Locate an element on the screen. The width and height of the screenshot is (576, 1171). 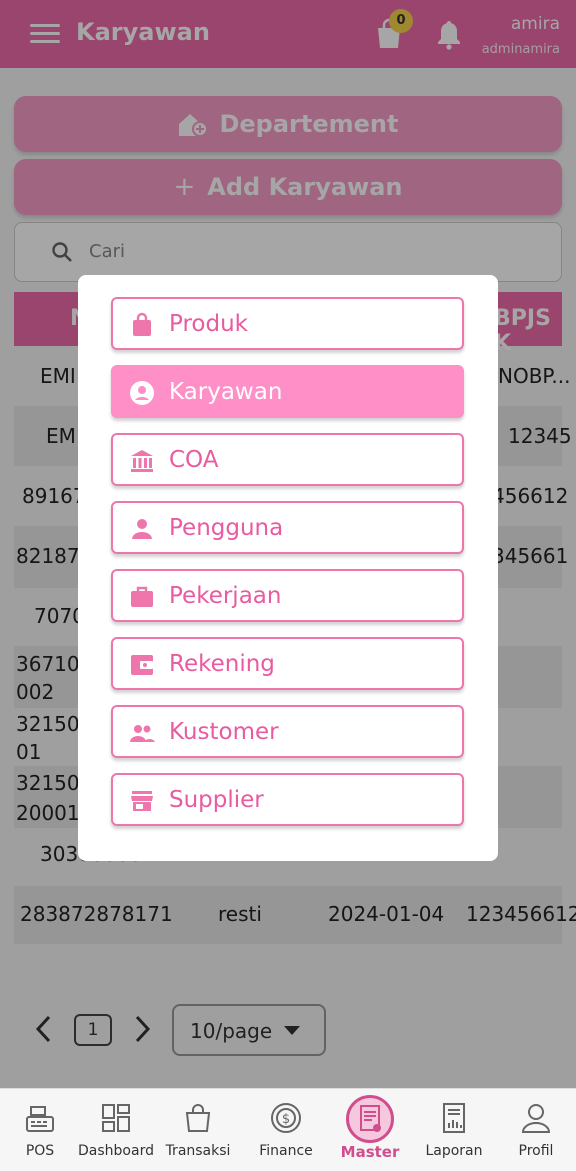
menu-label: Pengguna is located at coordinates (226, 528).